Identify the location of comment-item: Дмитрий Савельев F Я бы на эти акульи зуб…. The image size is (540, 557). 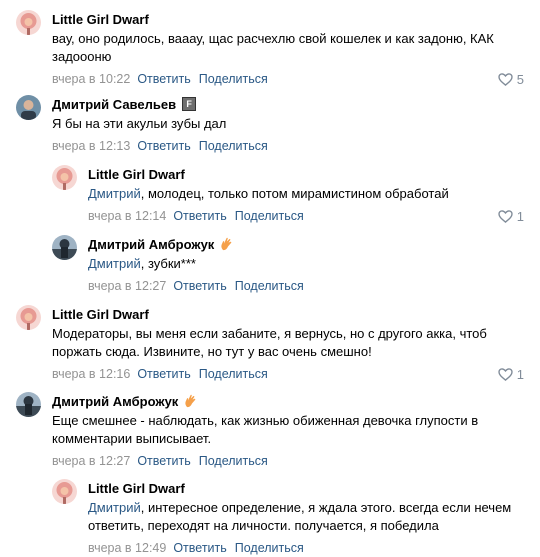
(270, 125).